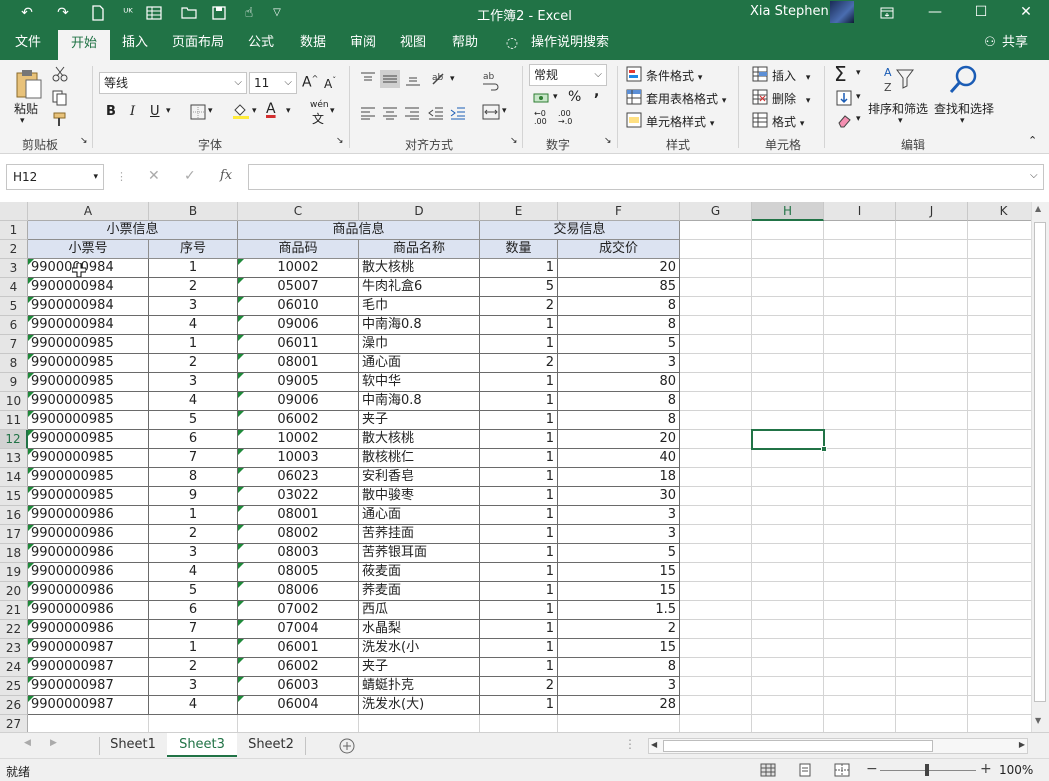 This screenshot has width=1049, height=781. I want to click on align-right-icon, so click(412, 113).